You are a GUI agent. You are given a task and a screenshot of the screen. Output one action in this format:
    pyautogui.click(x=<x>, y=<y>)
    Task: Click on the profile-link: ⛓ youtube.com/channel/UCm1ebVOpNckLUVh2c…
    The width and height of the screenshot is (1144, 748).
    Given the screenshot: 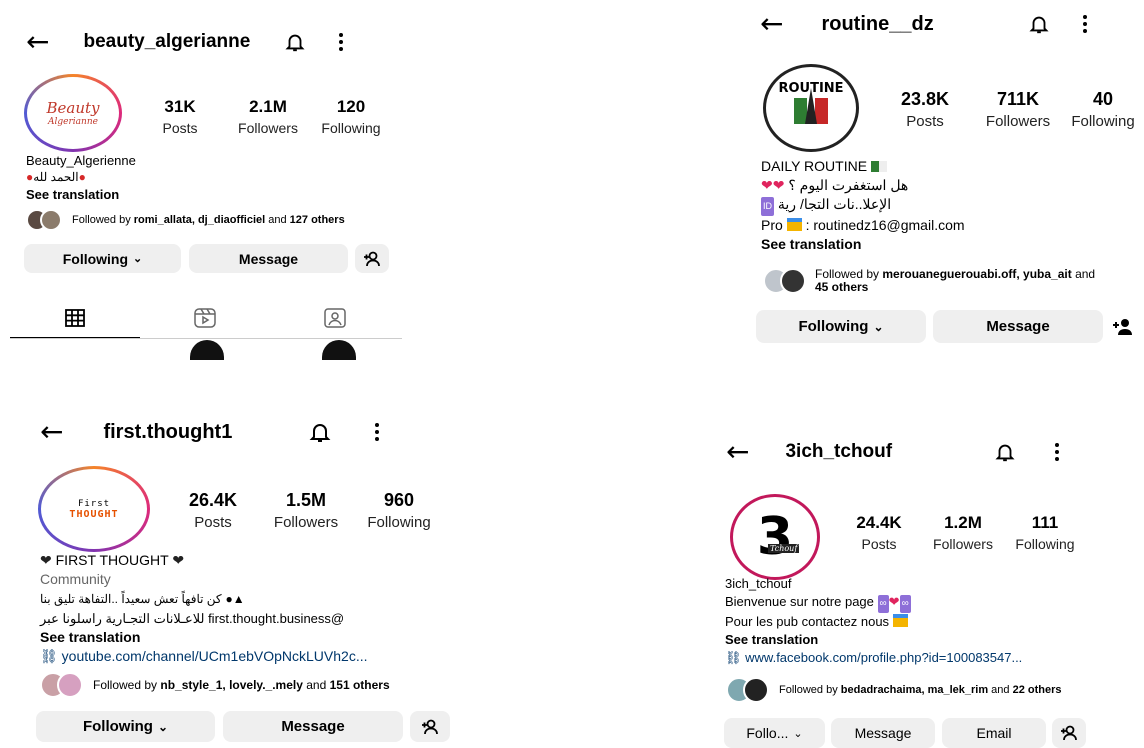 What is the action you would take?
    pyautogui.click(x=245, y=656)
    